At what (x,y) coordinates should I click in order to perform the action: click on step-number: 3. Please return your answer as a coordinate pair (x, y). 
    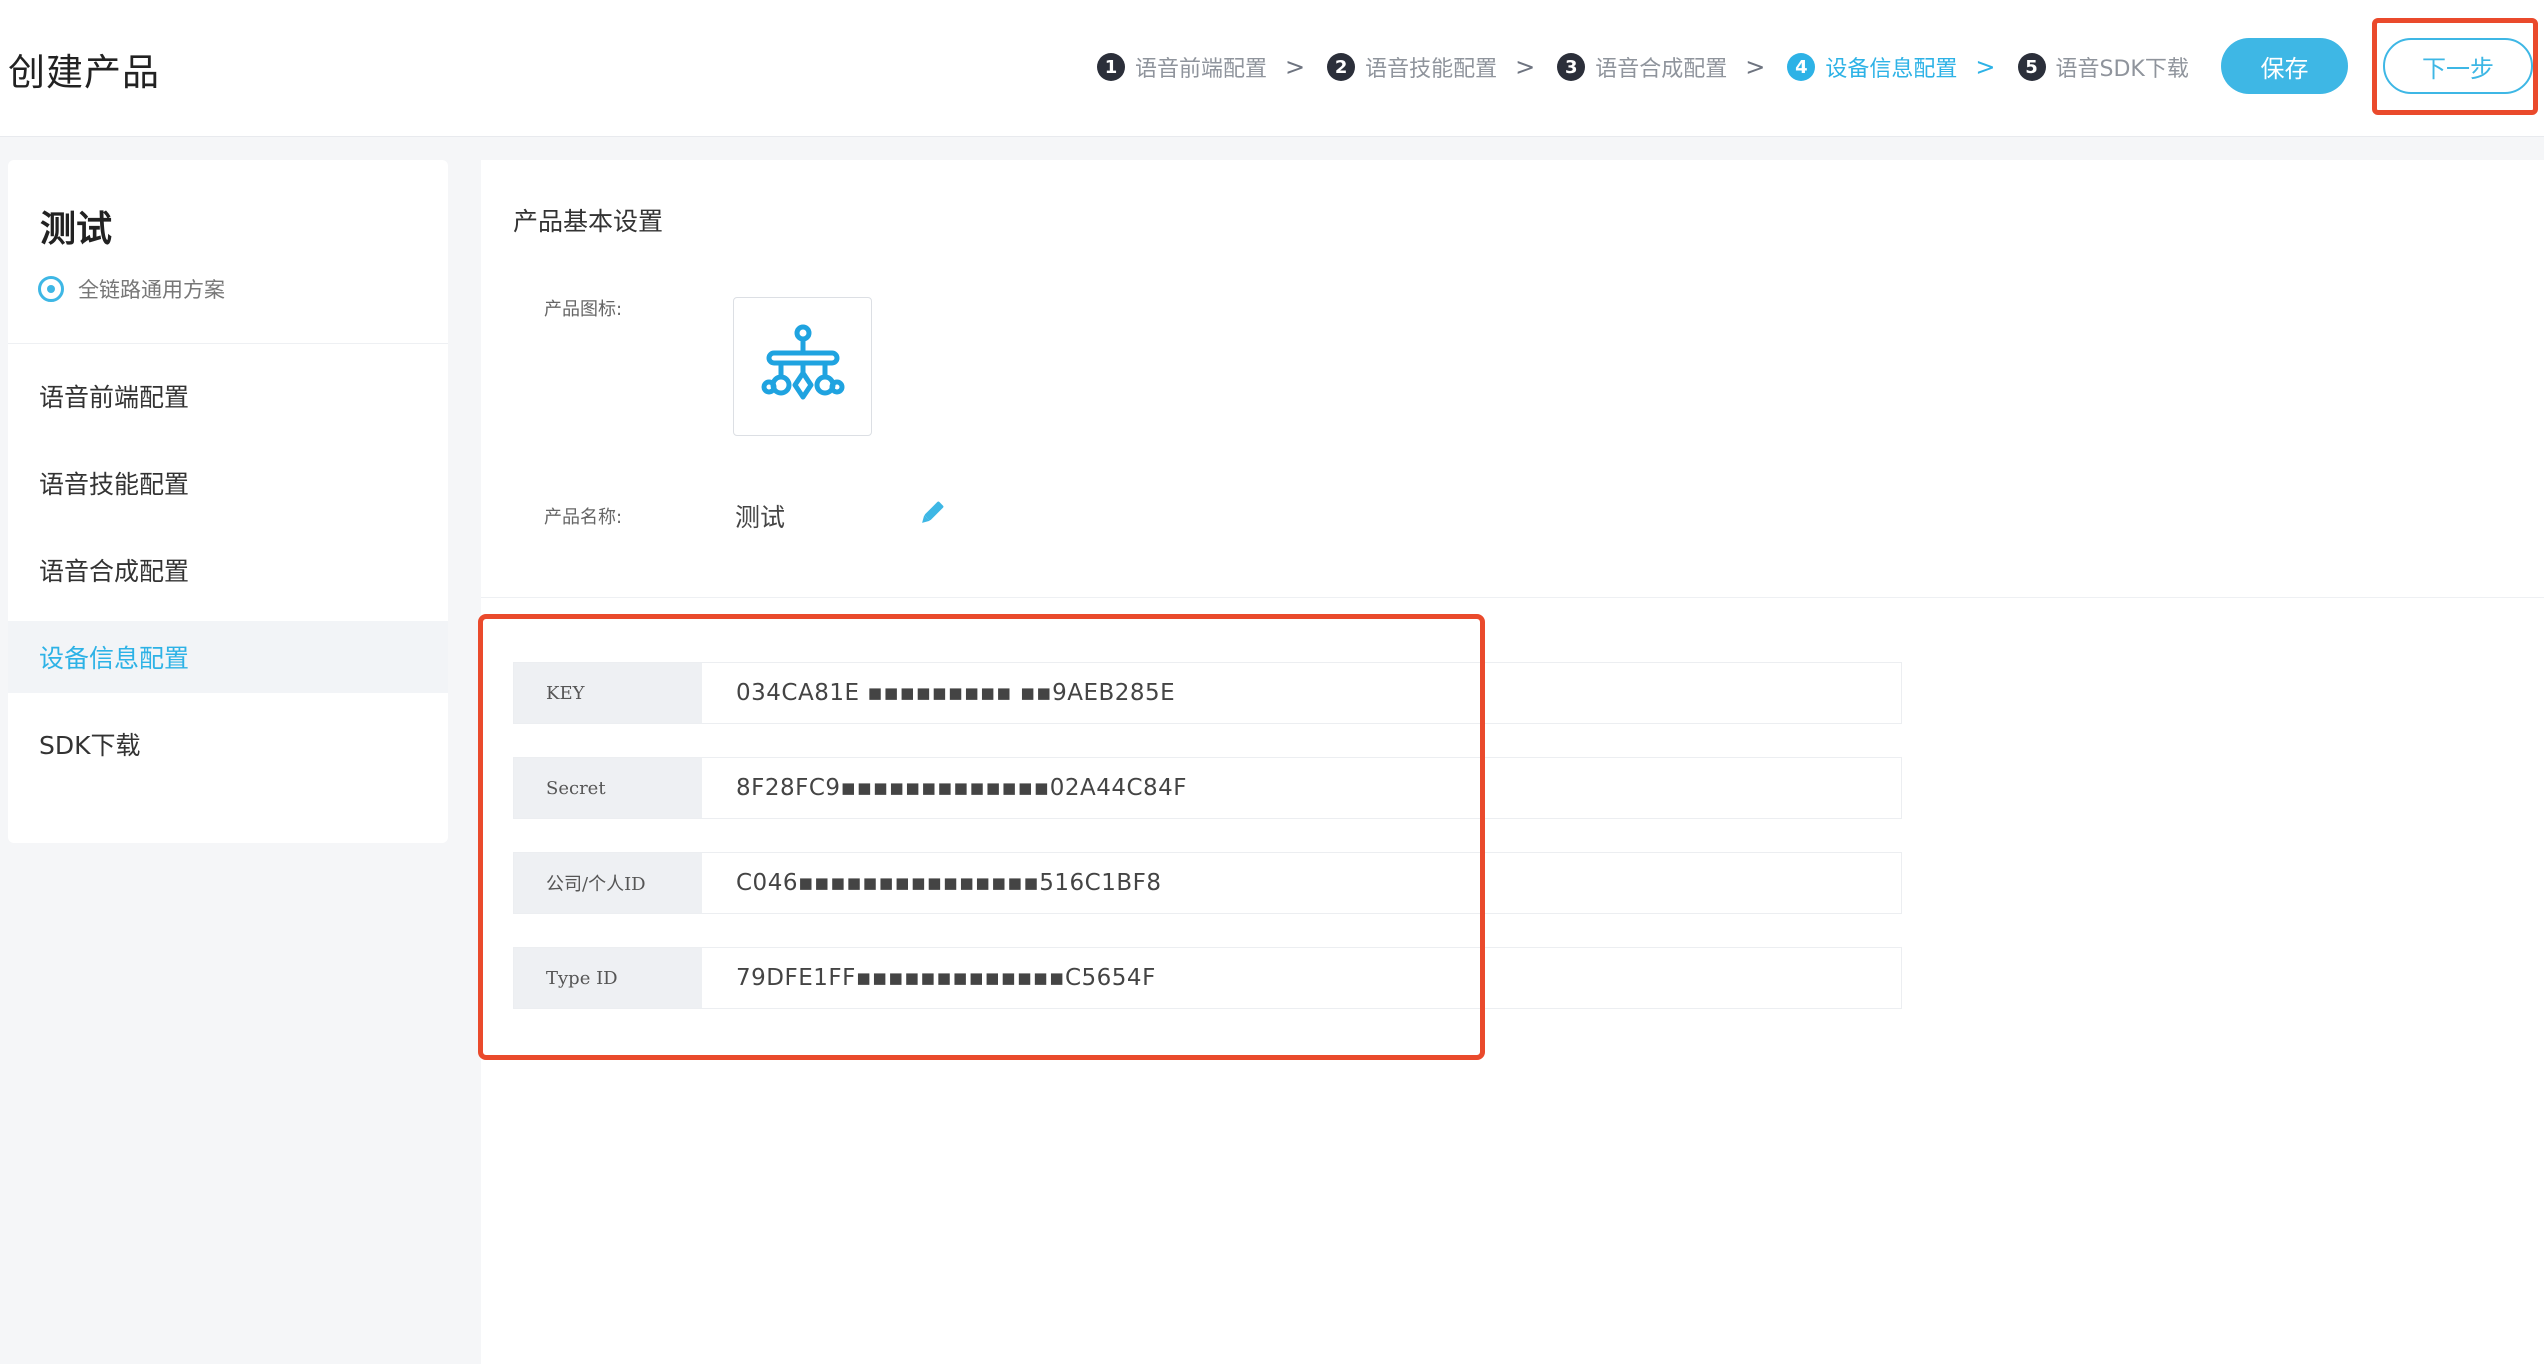
    Looking at the image, I should click on (1571, 67).